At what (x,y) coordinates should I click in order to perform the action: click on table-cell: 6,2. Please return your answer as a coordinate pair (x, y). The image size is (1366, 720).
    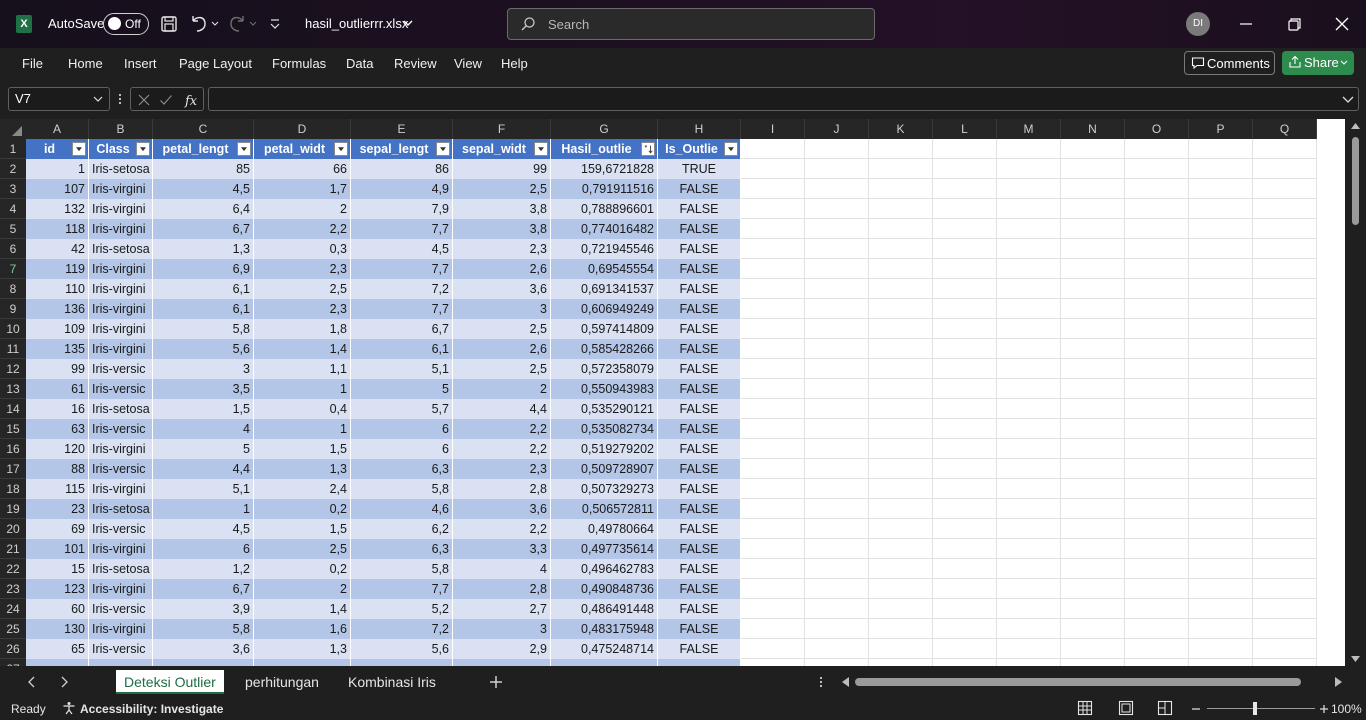
    Looking at the image, I should click on (402, 529).